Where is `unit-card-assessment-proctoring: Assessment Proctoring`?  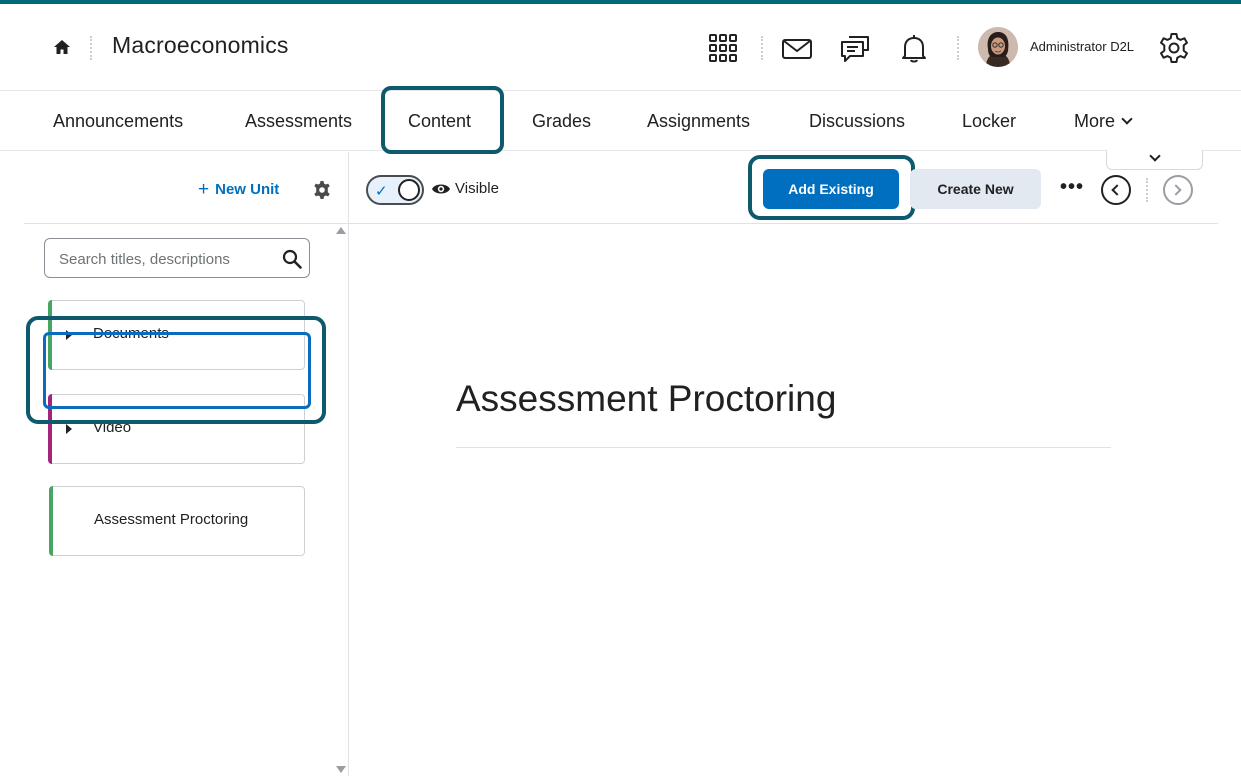 unit-card-assessment-proctoring: Assessment Proctoring is located at coordinates (177, 521).